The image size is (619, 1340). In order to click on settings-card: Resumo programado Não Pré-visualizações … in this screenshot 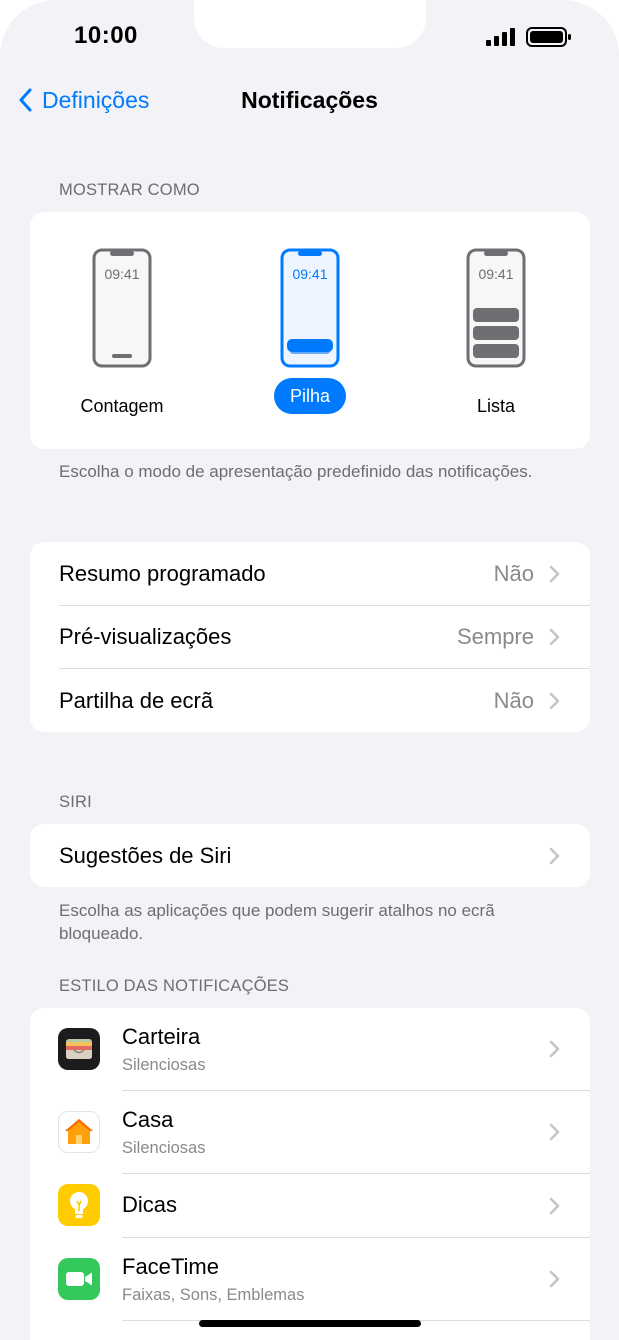, I will do `click(310, 637)`.